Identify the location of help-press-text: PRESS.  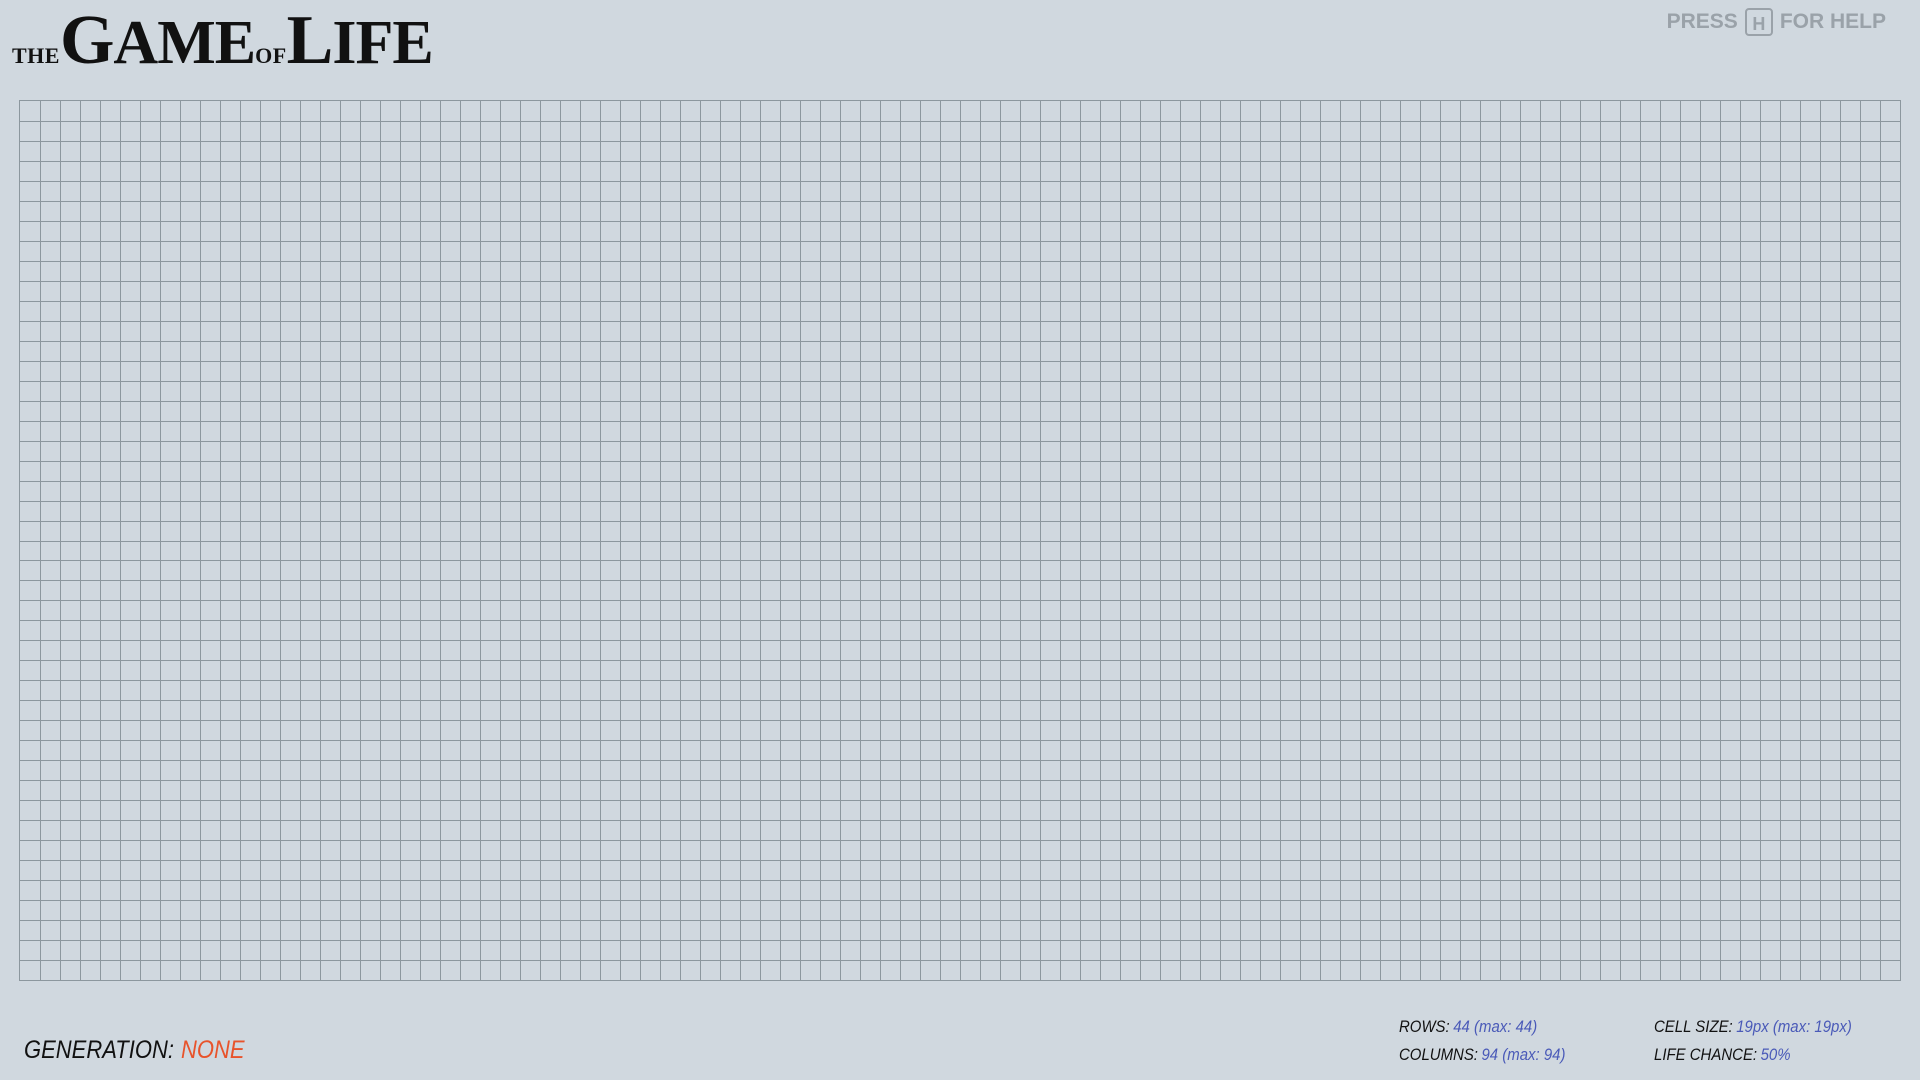
(1702, 21).